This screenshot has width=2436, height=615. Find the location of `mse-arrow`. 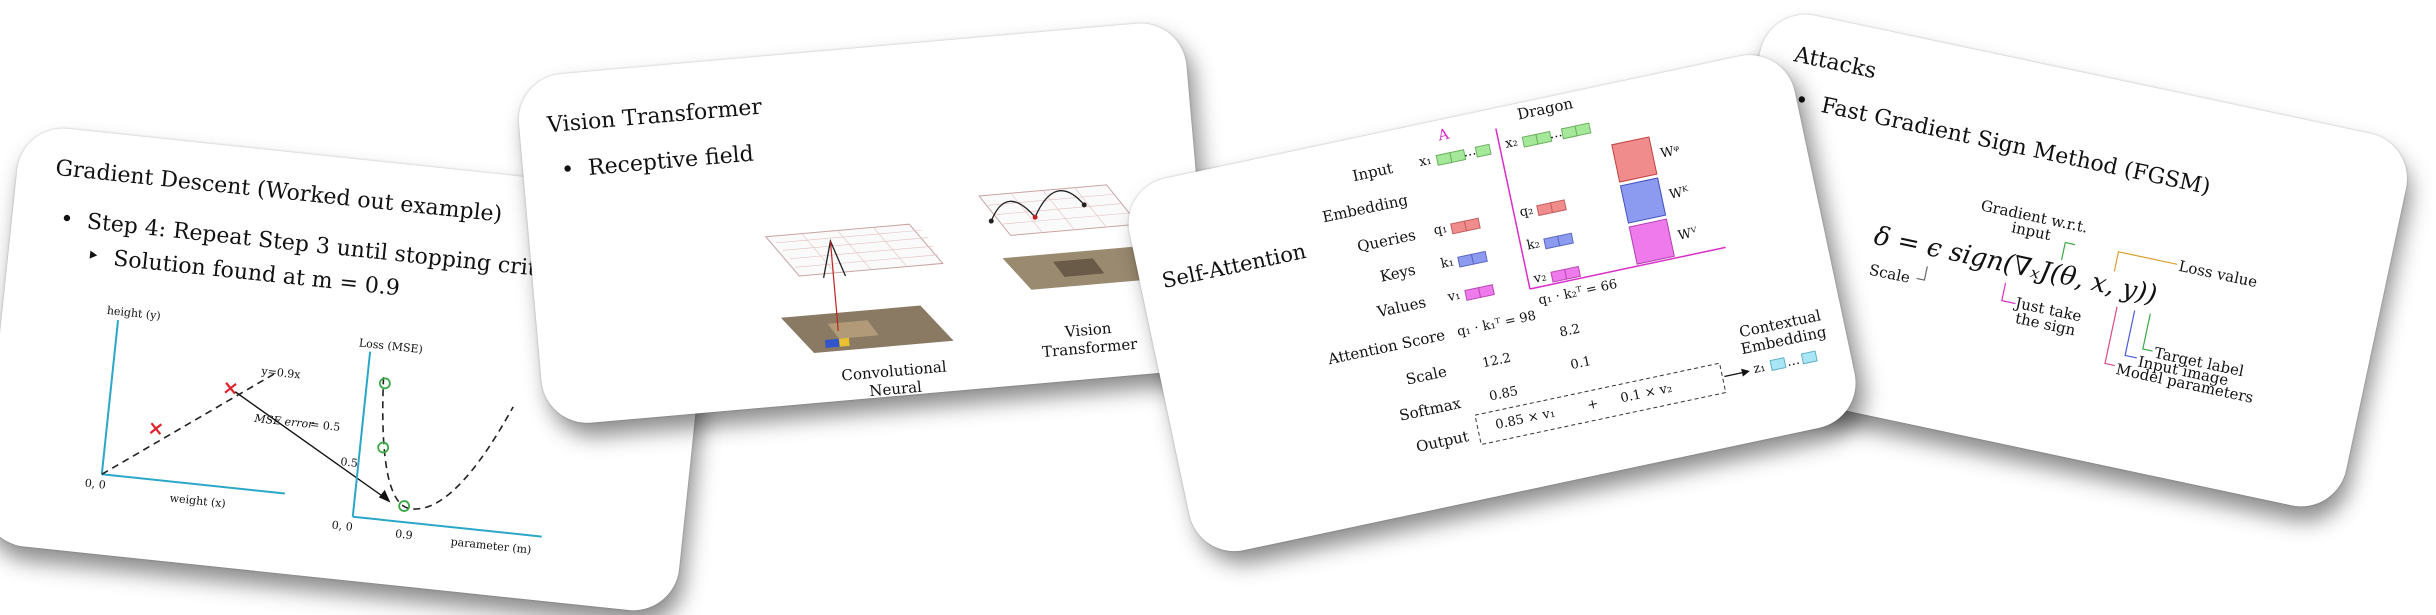

mse-arrow is located at coordinates (311, 445).